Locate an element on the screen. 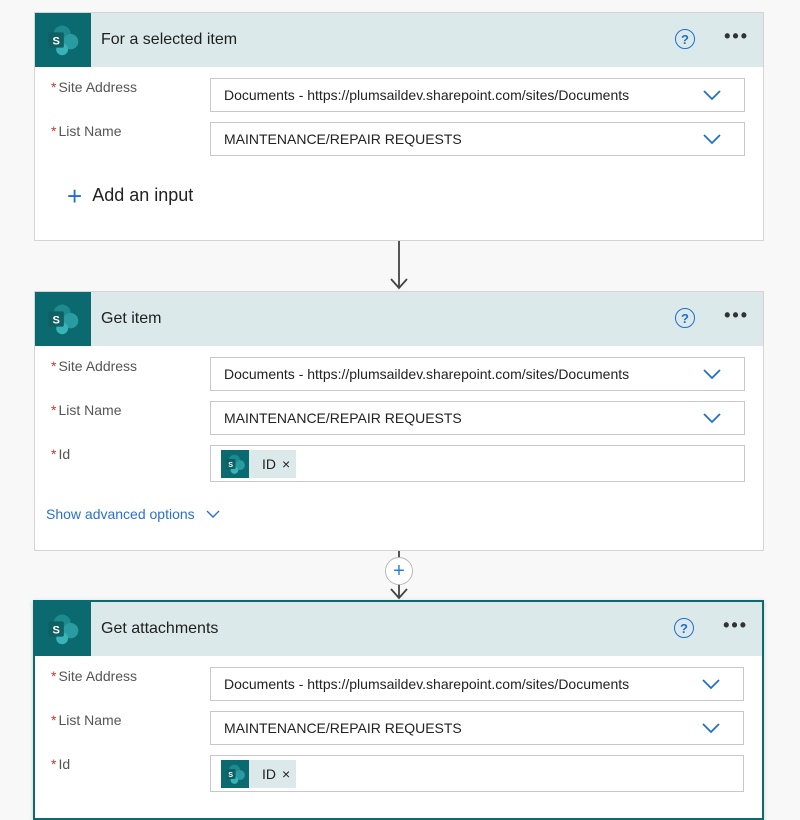 The width and height of the screenshot is (800, 820). card-title: For a selected item is located at coordinates (169, 39).